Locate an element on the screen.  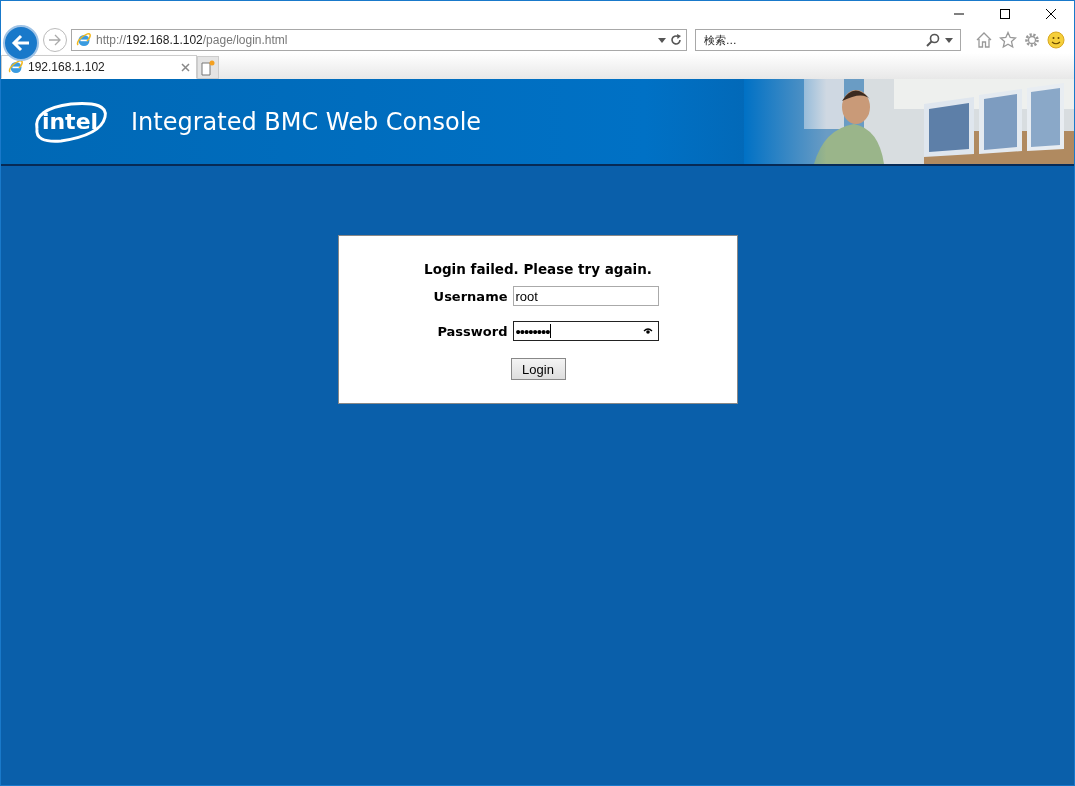
browser-tab: 192.168.1.102 is located at coordinates (99, 67).